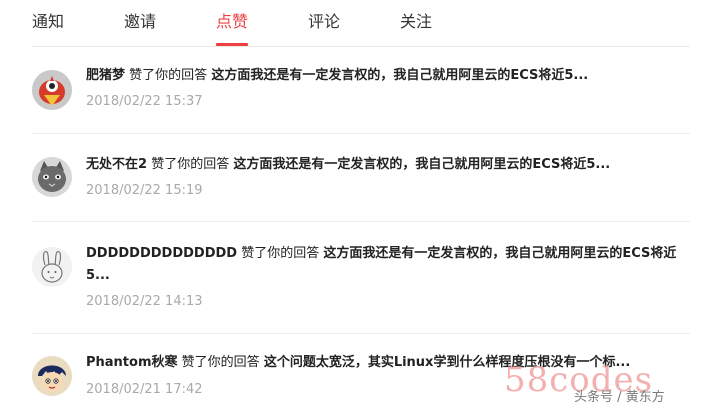 This screenshot has height=408, width=705. I want to click on notification-tabs: 通知 邀请 点赞 评论 关注, so click(352, 23).